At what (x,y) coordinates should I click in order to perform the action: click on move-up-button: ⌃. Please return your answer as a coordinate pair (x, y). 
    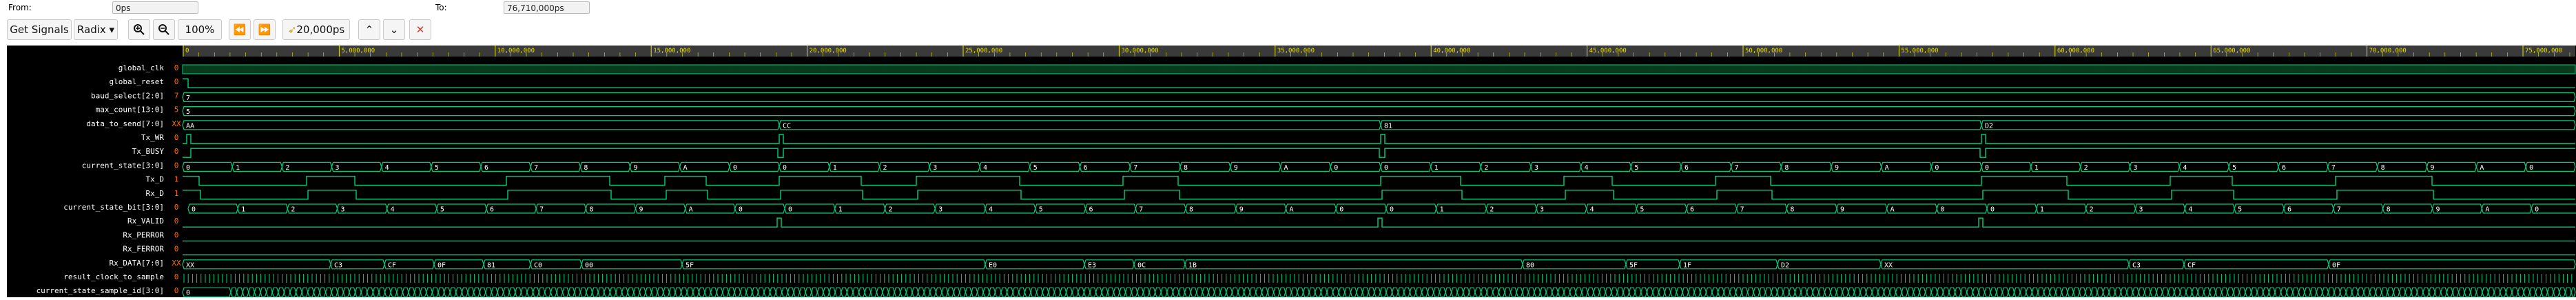
    Looking at the image, I should click on (369, 29).